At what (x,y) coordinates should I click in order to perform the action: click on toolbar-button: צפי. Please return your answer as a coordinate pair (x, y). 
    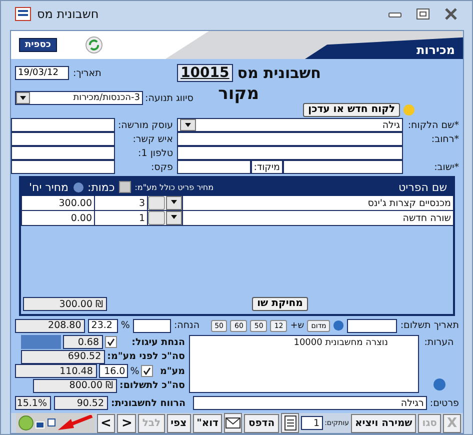
    Looking at the image, I should click on (178, 423).